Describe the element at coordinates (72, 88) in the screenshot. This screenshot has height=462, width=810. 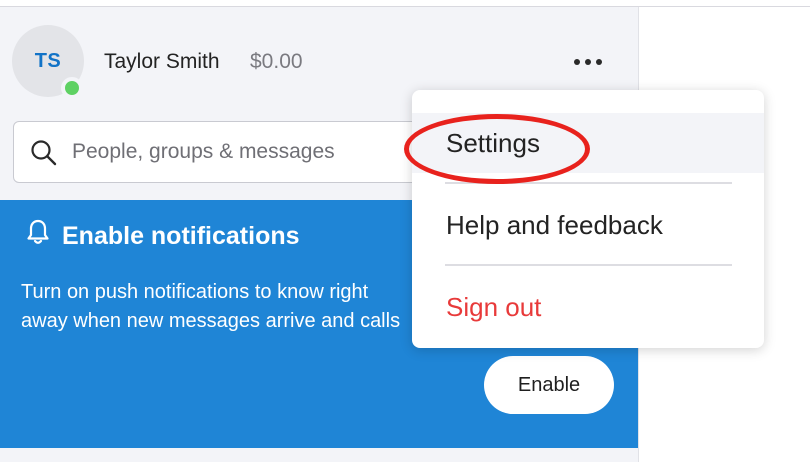
I see `presence-status-dot` at that location.